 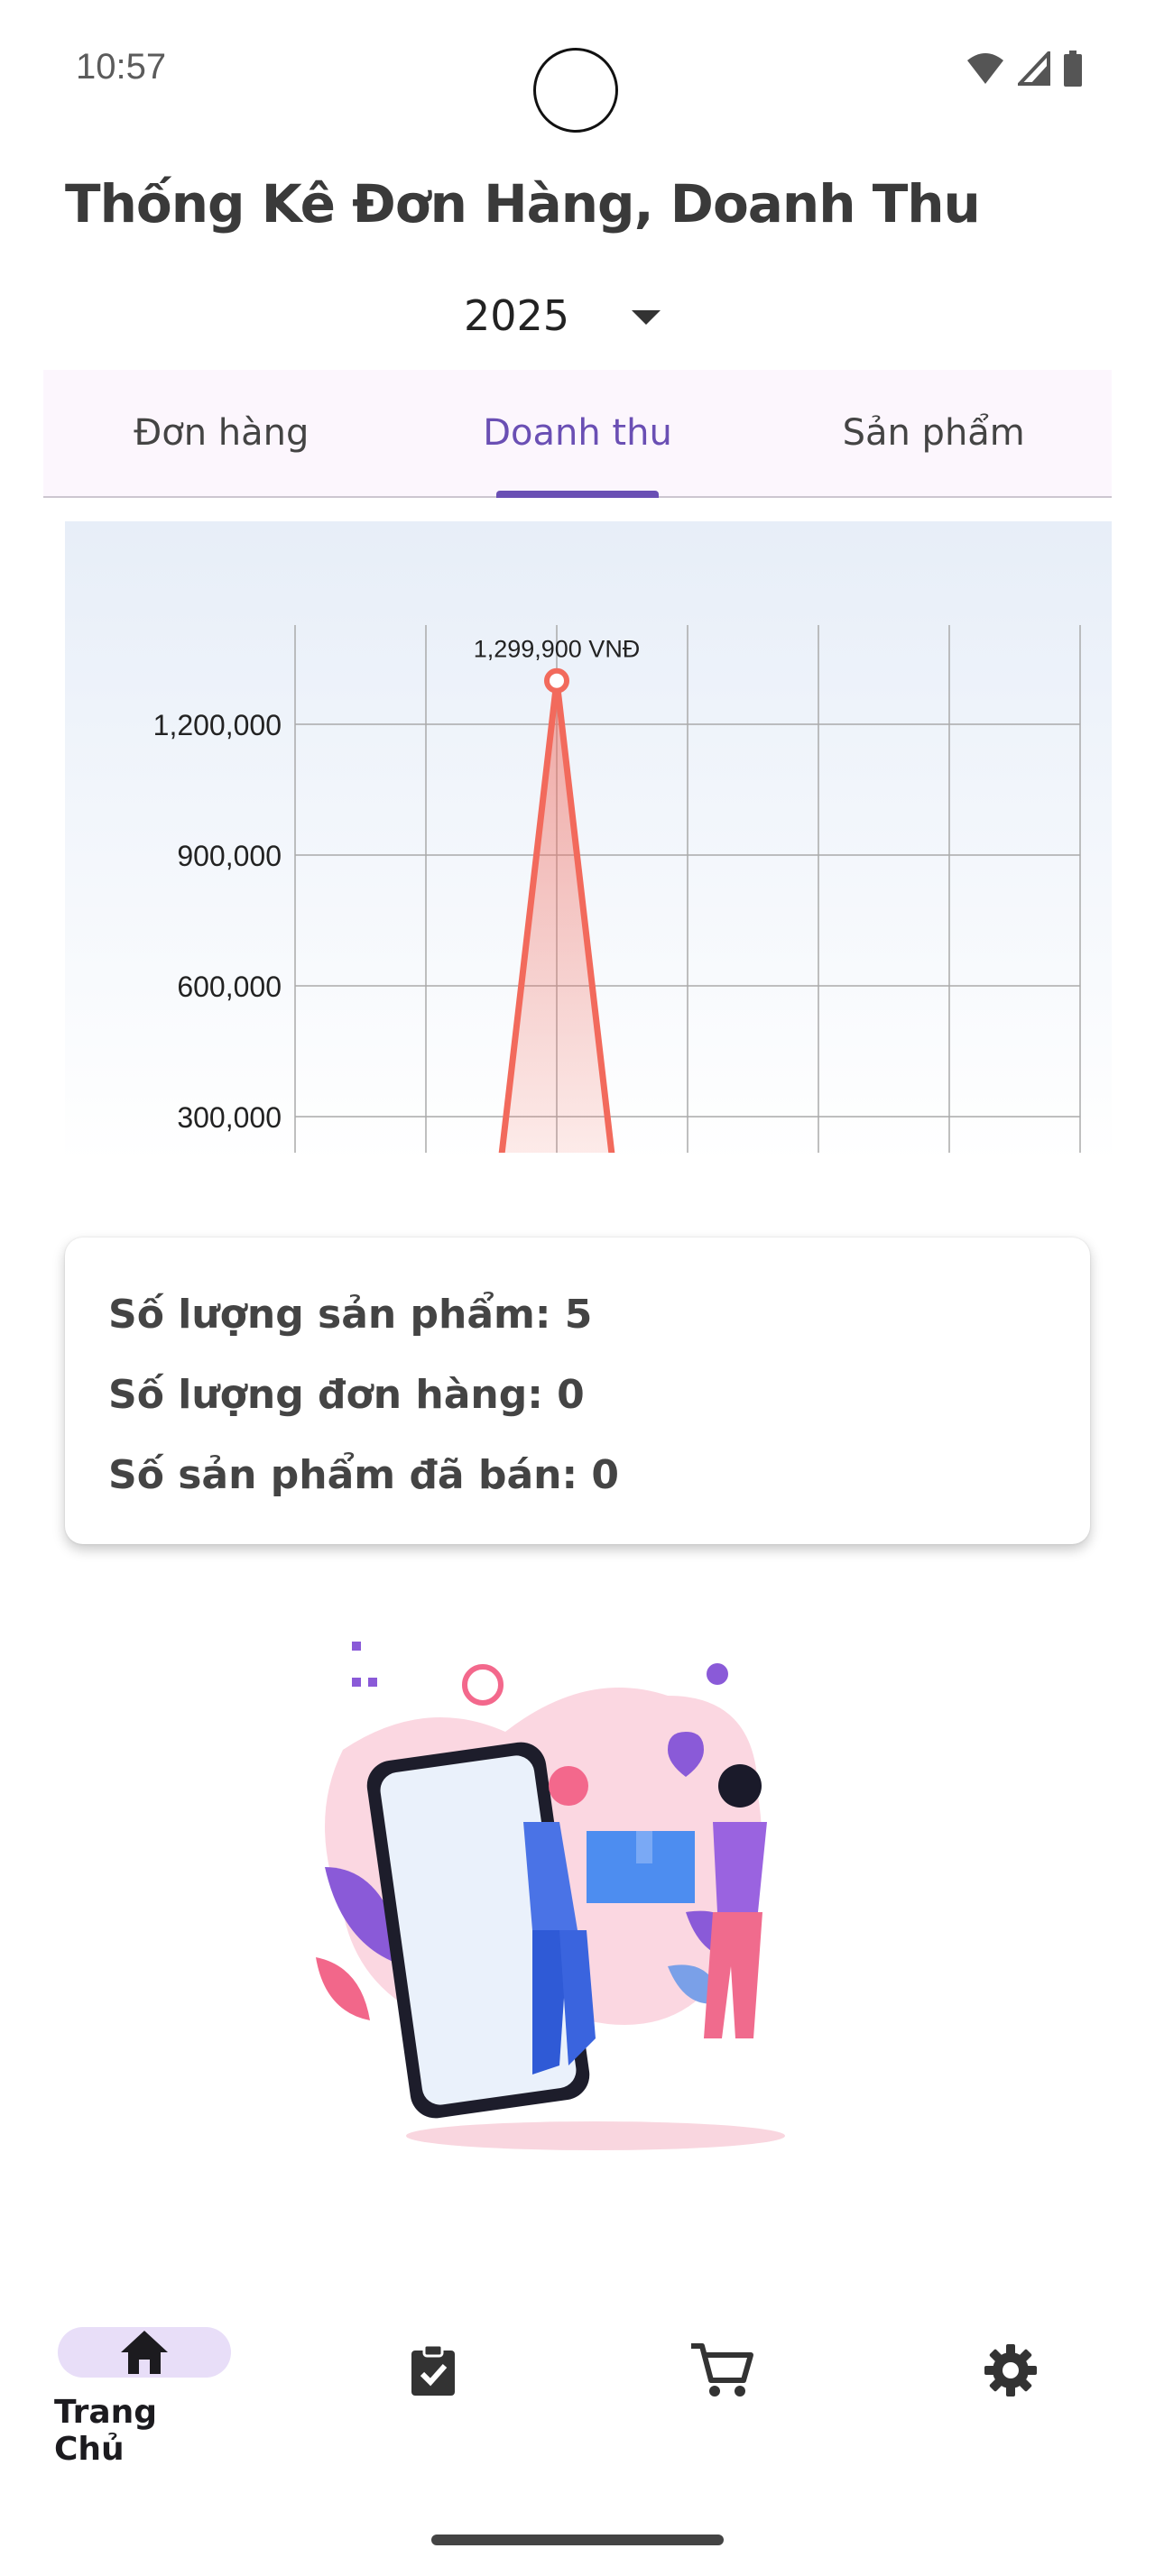 I want to click on data-point-peak, so click(x=556, y=680).